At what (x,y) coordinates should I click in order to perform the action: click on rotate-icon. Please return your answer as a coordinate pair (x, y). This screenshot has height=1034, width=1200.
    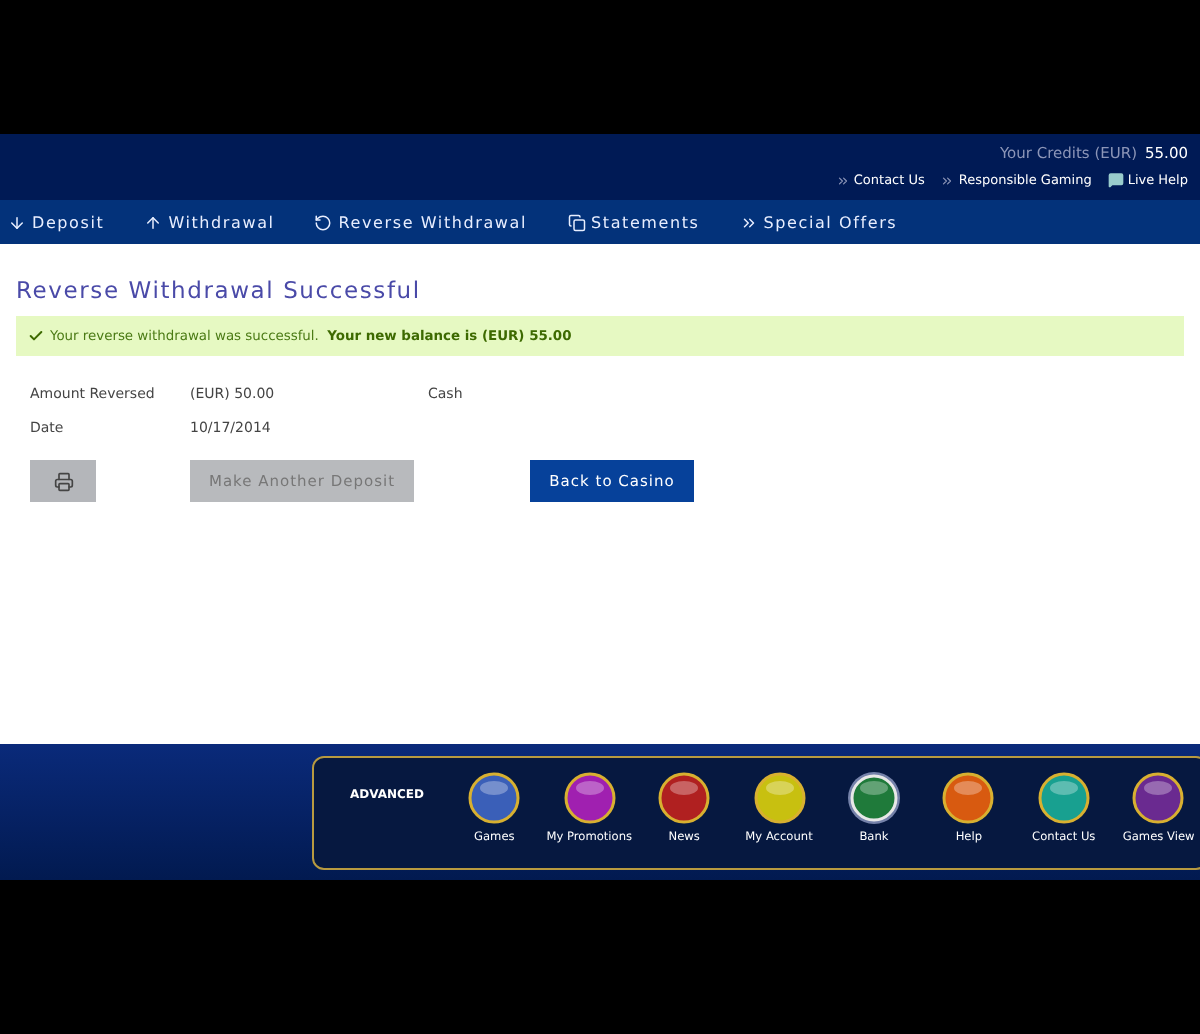
    Looking at the image, I should click on (323, 222).